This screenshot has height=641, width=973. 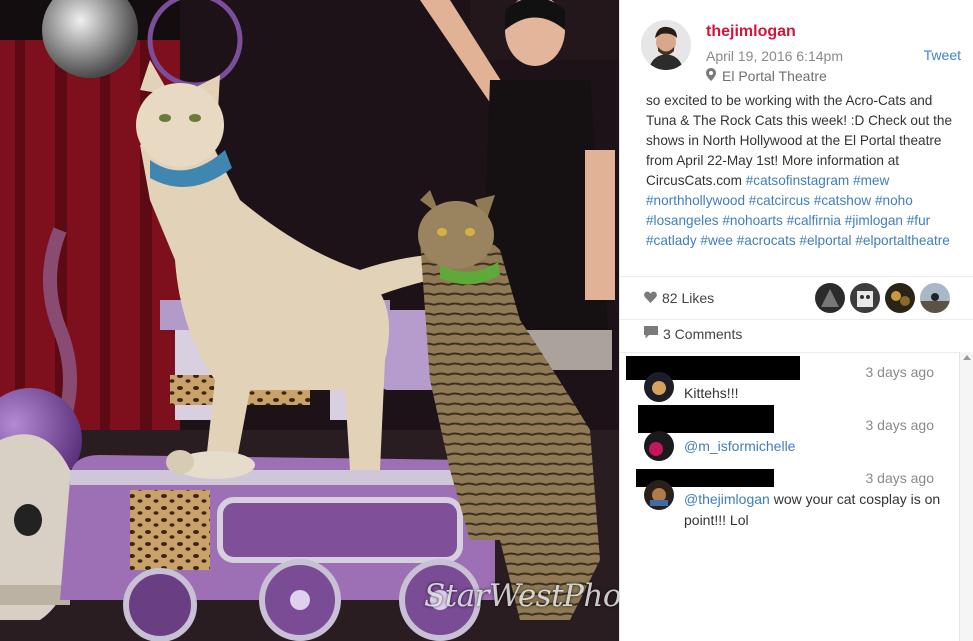 I want to click on likes-bar: 82 Likes, so click(x=796, y=298).